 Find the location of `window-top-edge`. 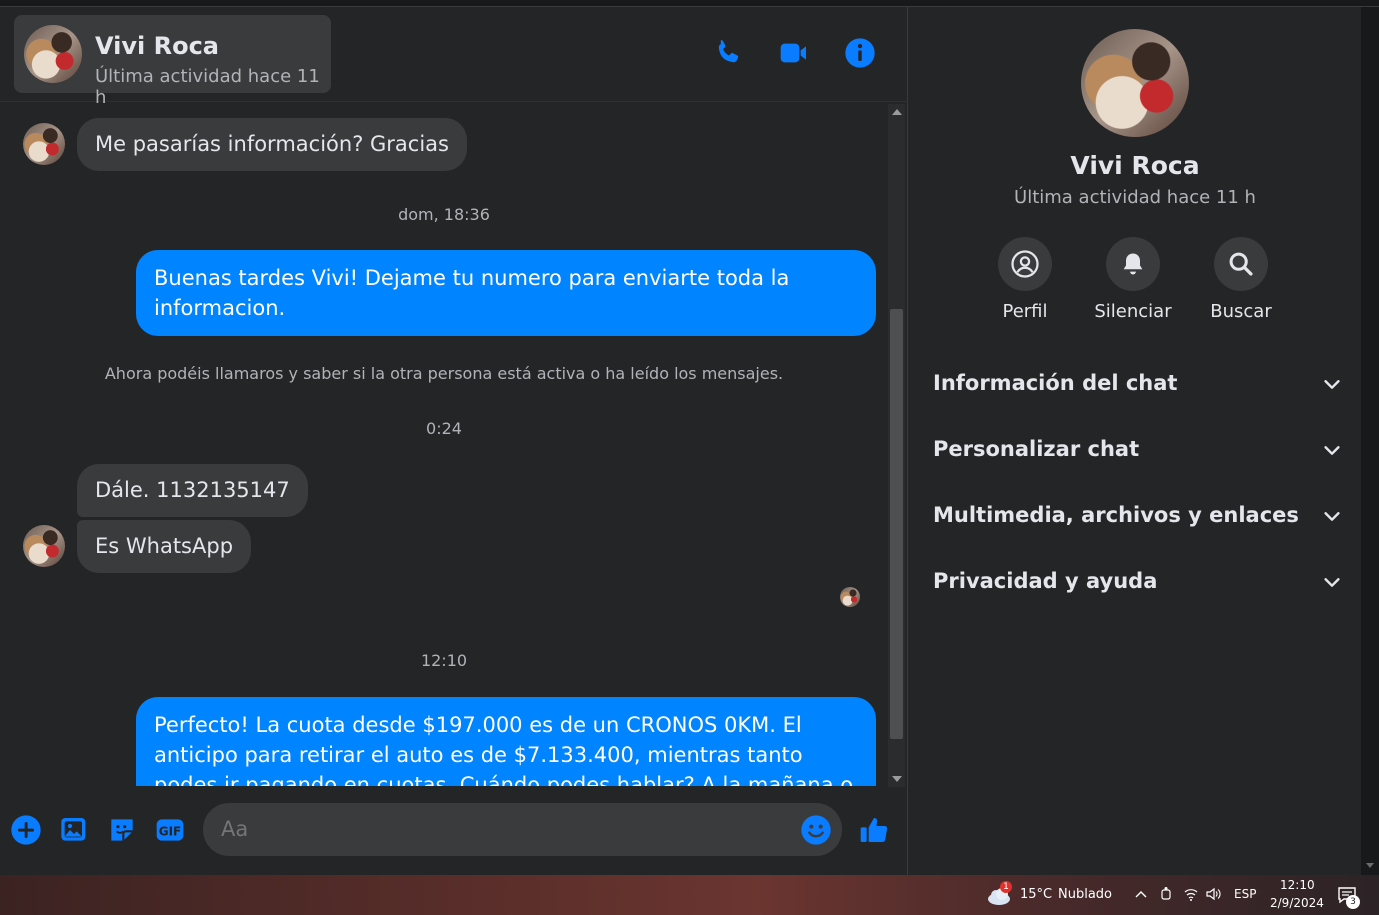

window-top-edge is located at coordinates (689, 3).